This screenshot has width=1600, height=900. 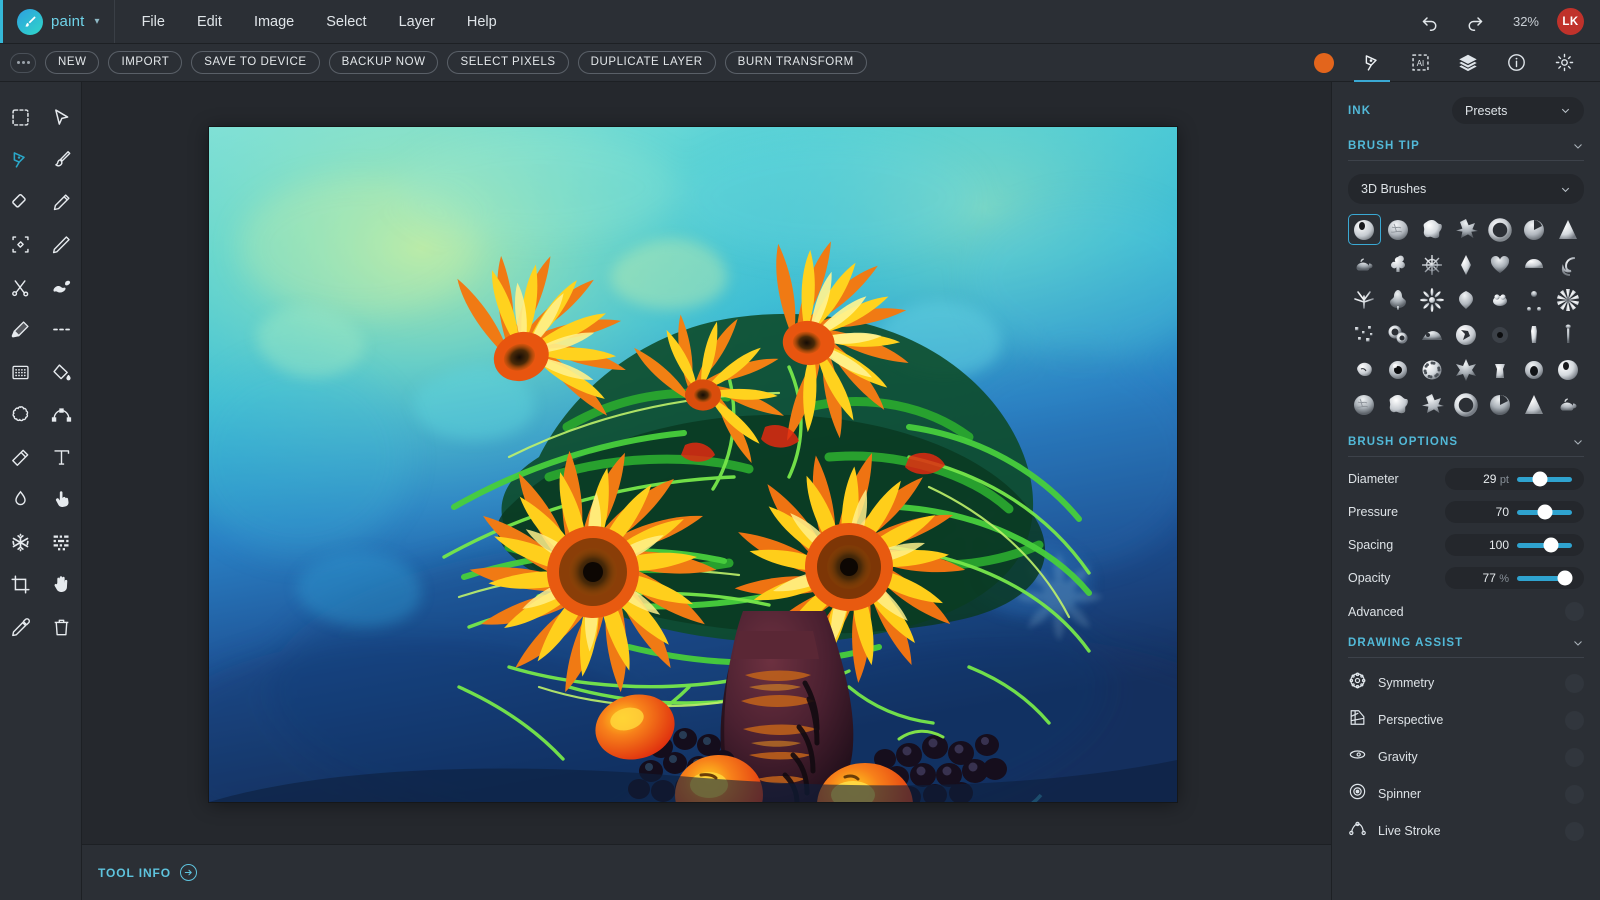 What do you see at coordinates (61, 627) in the screenshot?
I see `delete-tool` at bounding box center [61, 627].